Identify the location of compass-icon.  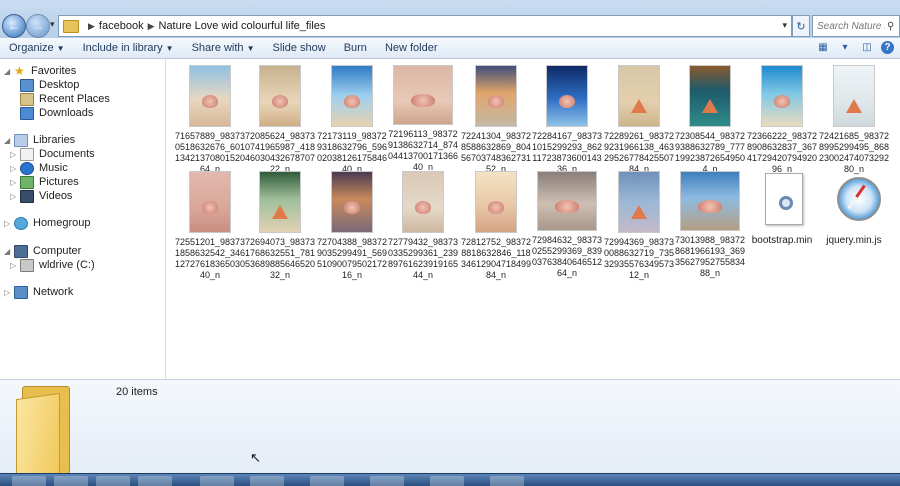
(859, 199).